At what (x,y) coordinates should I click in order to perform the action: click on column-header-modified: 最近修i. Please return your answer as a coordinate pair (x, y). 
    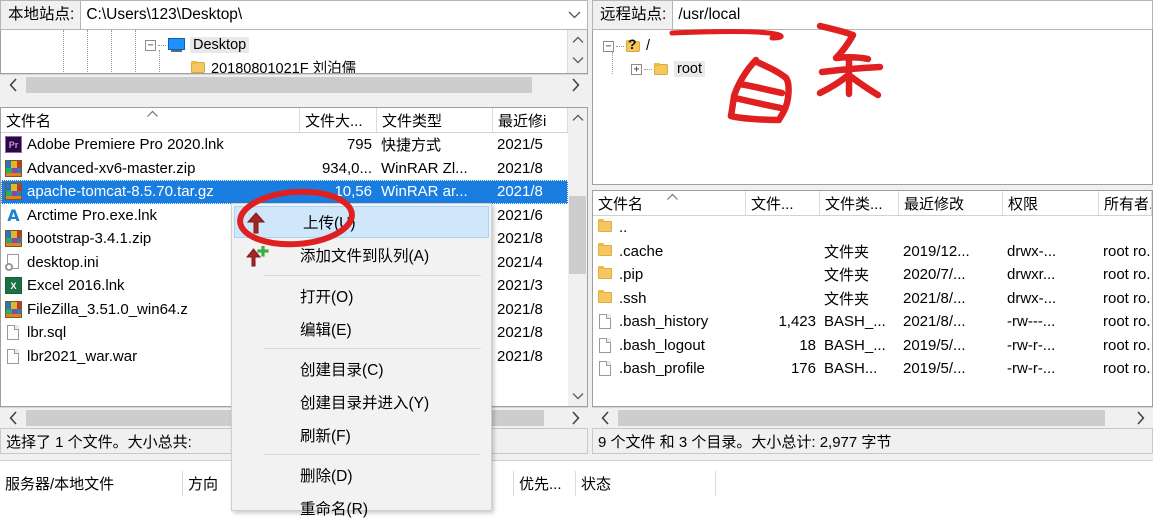
    Looking at the image, I should click on (530, 120).